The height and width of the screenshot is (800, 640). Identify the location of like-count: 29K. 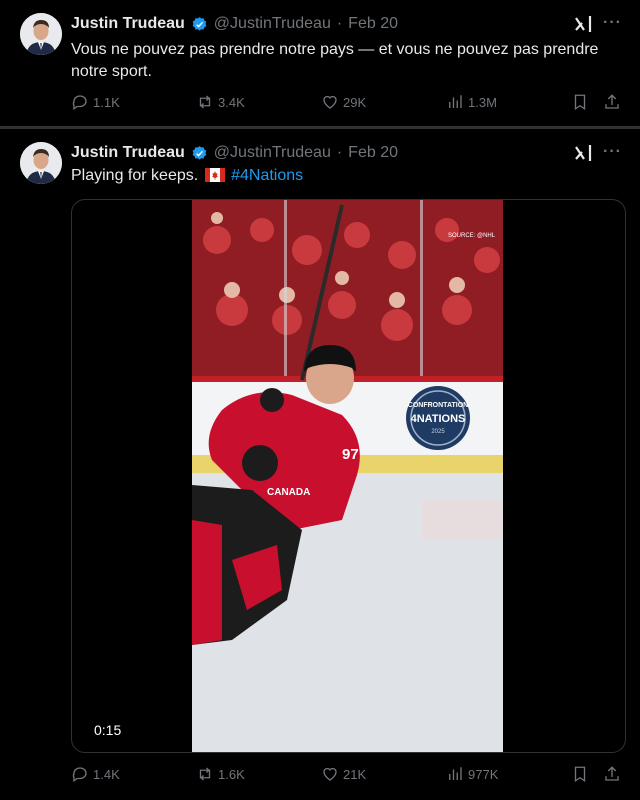
(355, 102).